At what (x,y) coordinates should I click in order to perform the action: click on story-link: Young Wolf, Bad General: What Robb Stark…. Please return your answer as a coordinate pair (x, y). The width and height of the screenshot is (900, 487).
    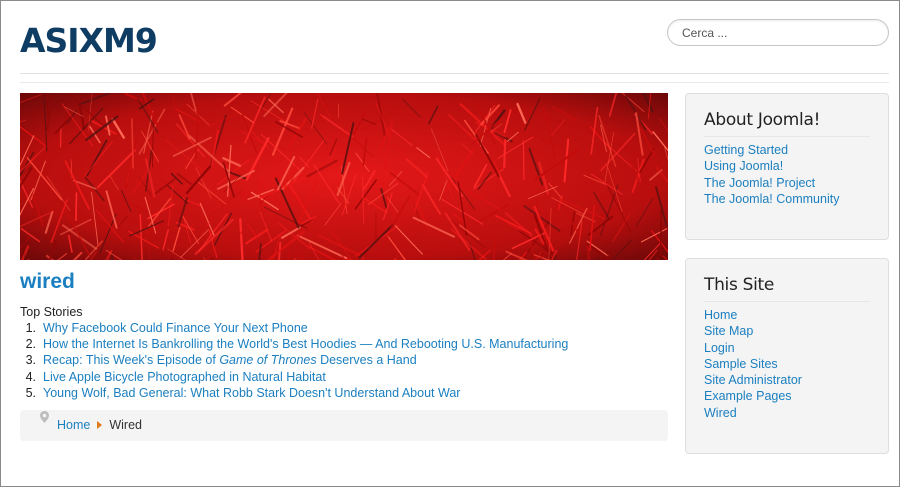
    Looking at the image, I should click on (251, 393).